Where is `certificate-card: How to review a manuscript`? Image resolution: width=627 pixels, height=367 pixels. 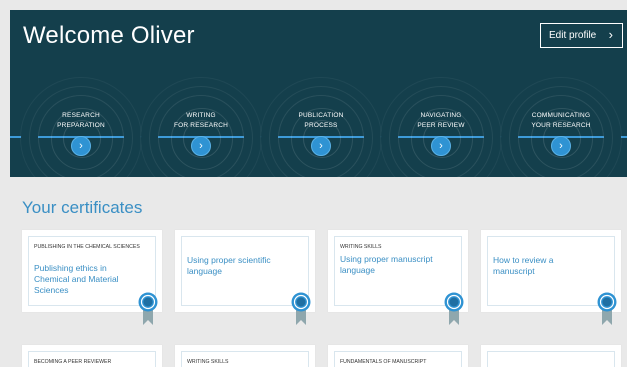
certificate-card: How to review a manuscript is located at coordinates (551, 277).